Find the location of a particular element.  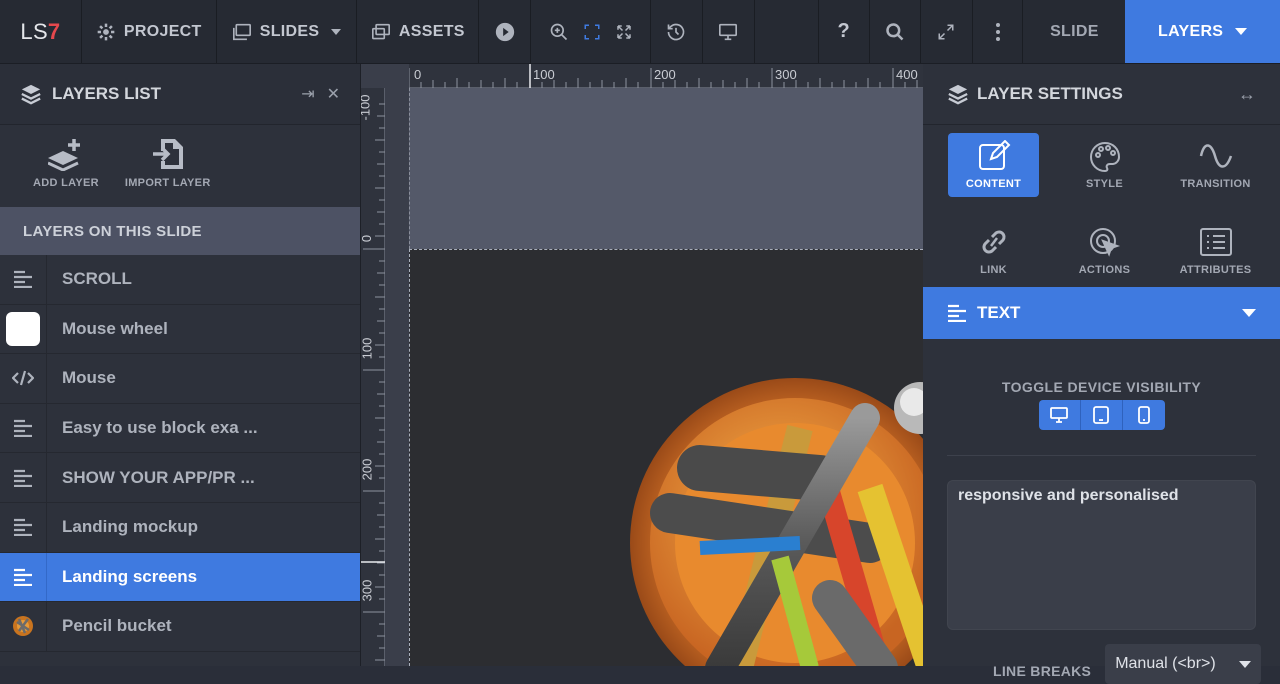

guide-line is located at coordinates (409, 168).